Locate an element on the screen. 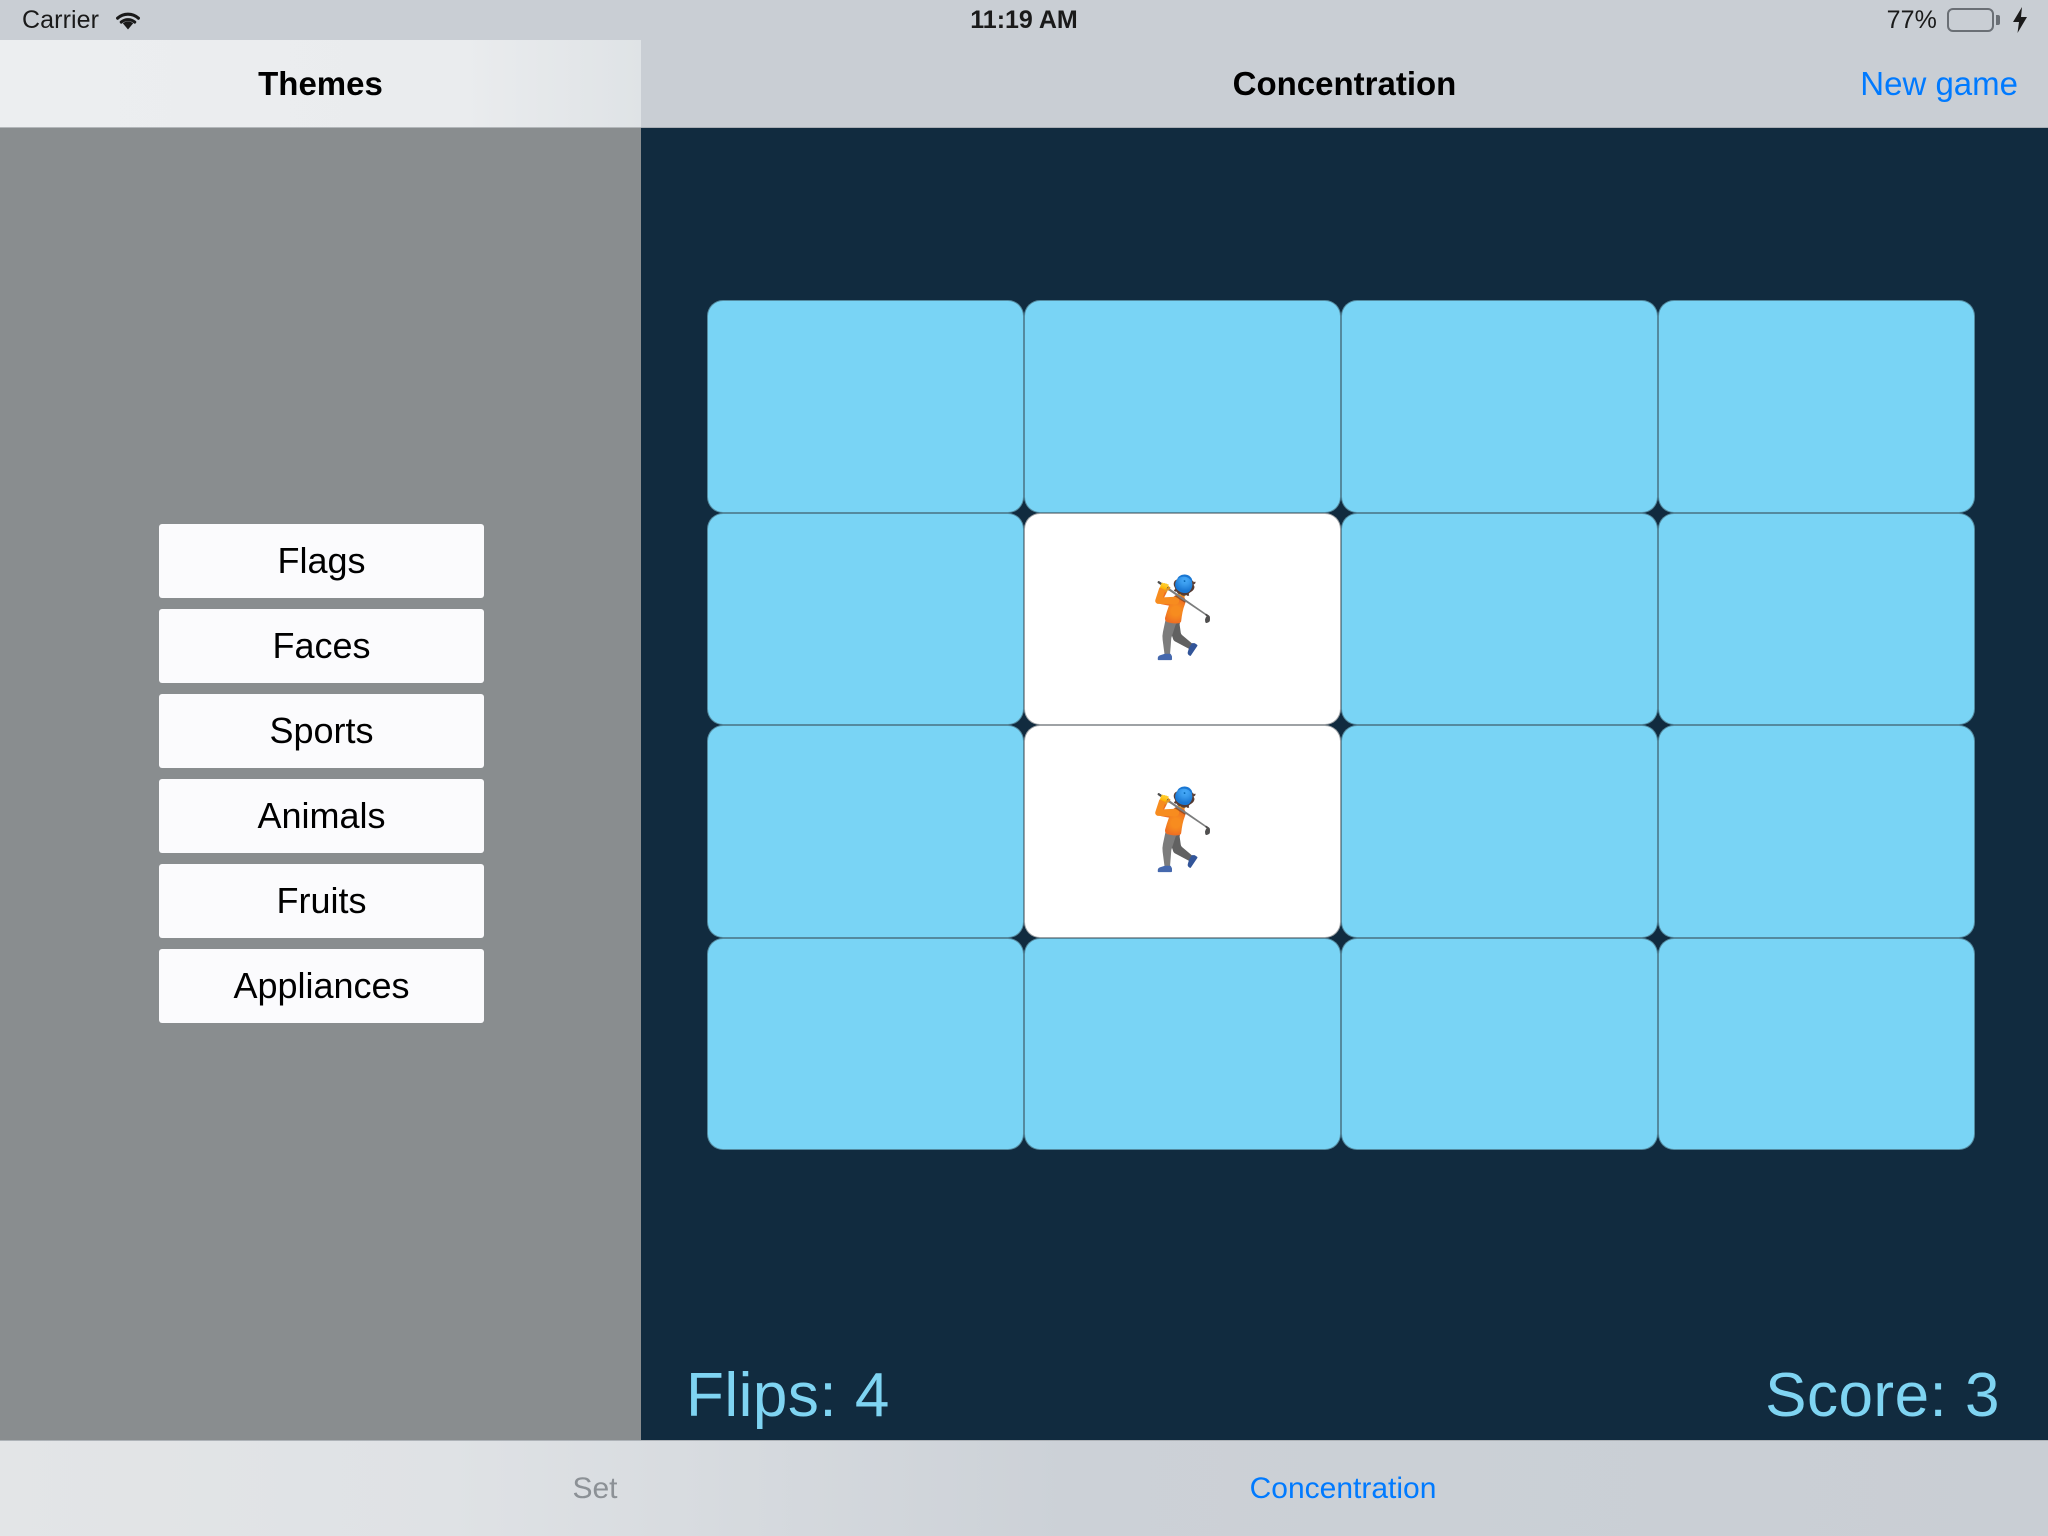 The height and width of the screenshot is (1536, 2048). sidebar-navigation-bar: Themes is located at coordinates (320, 84).